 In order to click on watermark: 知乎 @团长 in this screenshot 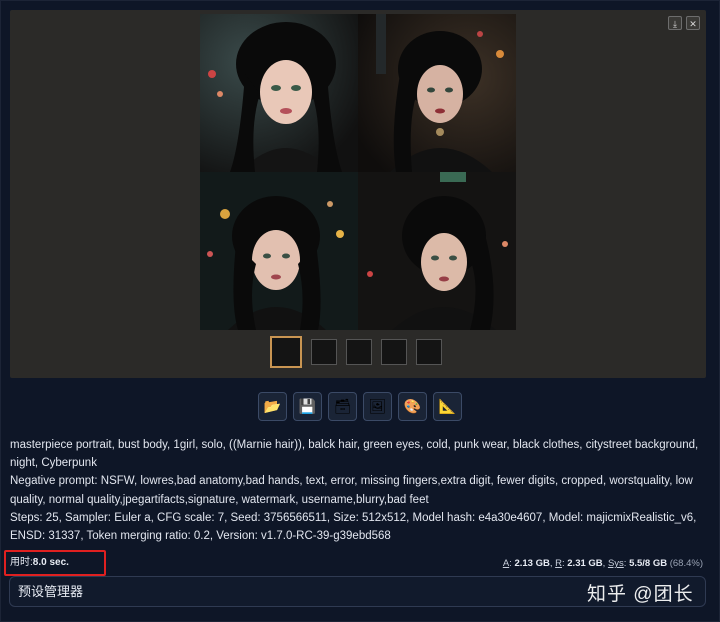, I will do `click(640, 594)`.